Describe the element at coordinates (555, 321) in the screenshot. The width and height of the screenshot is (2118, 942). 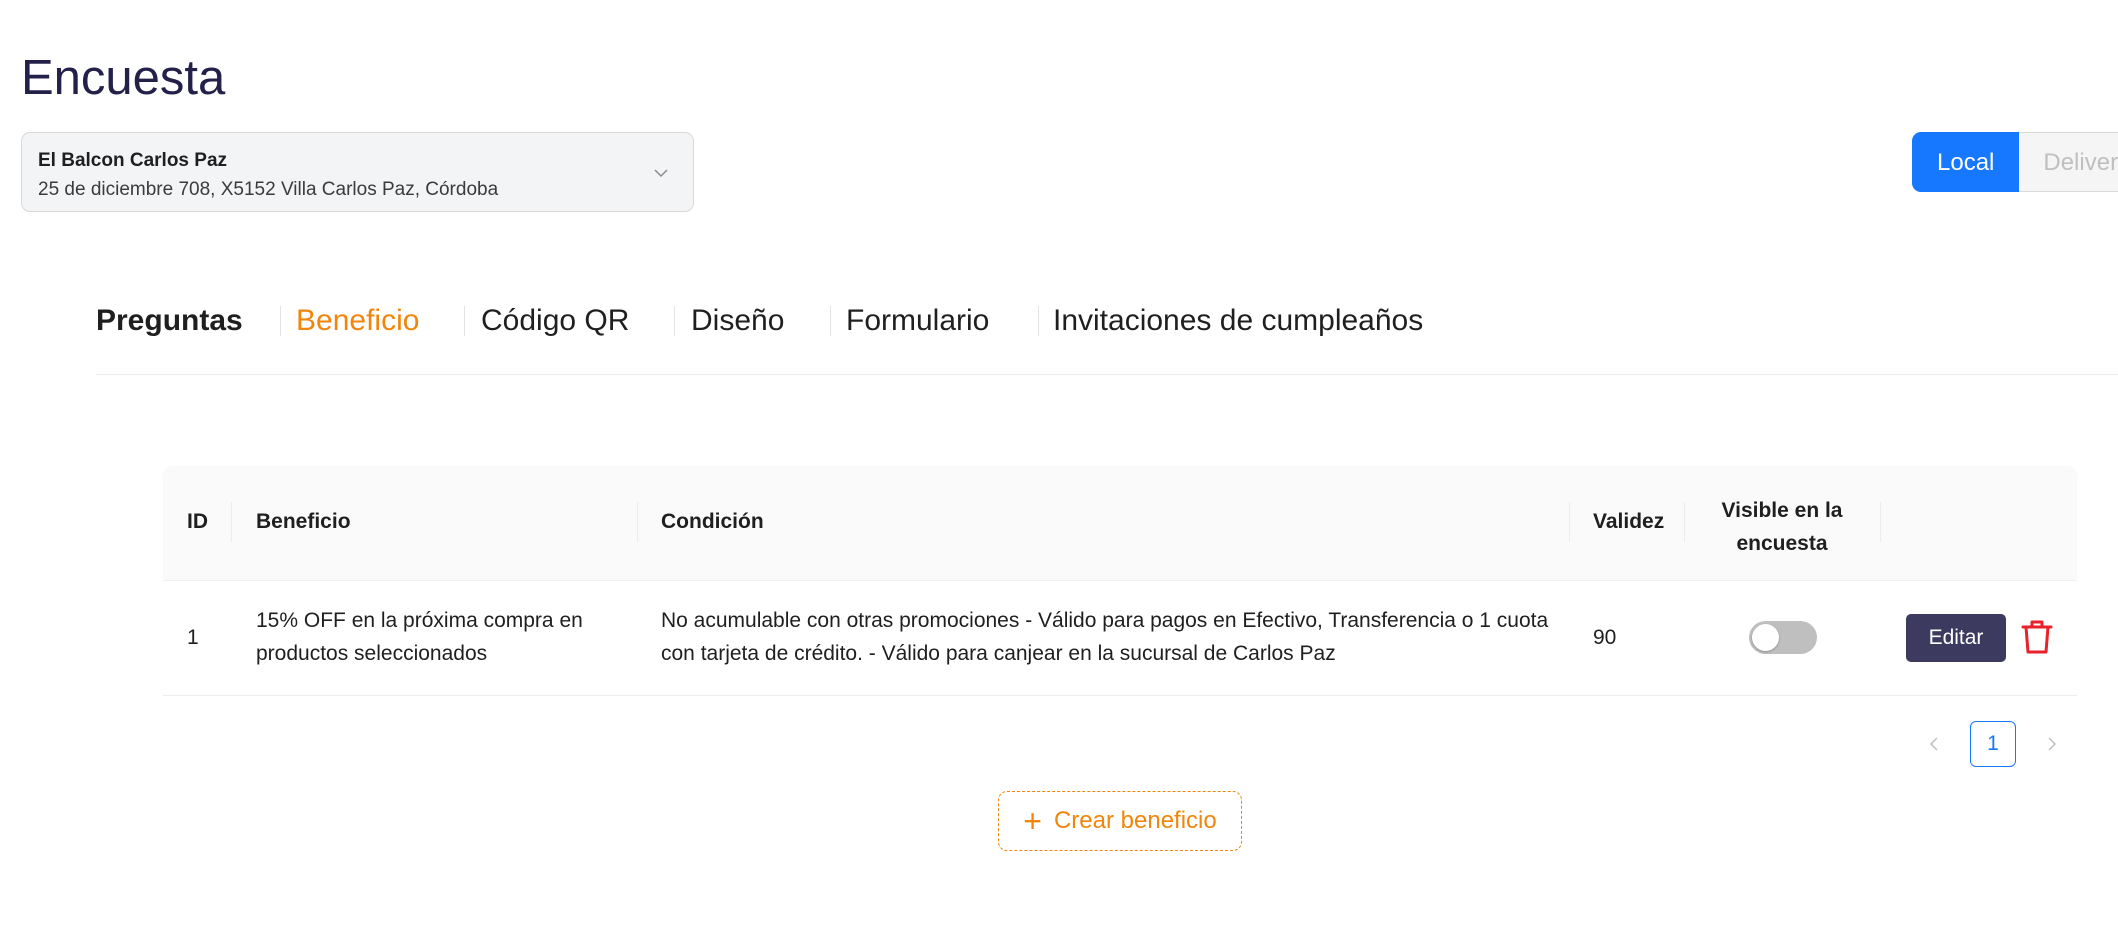
I see `tab-codigo-qr: Código QR` at that location.